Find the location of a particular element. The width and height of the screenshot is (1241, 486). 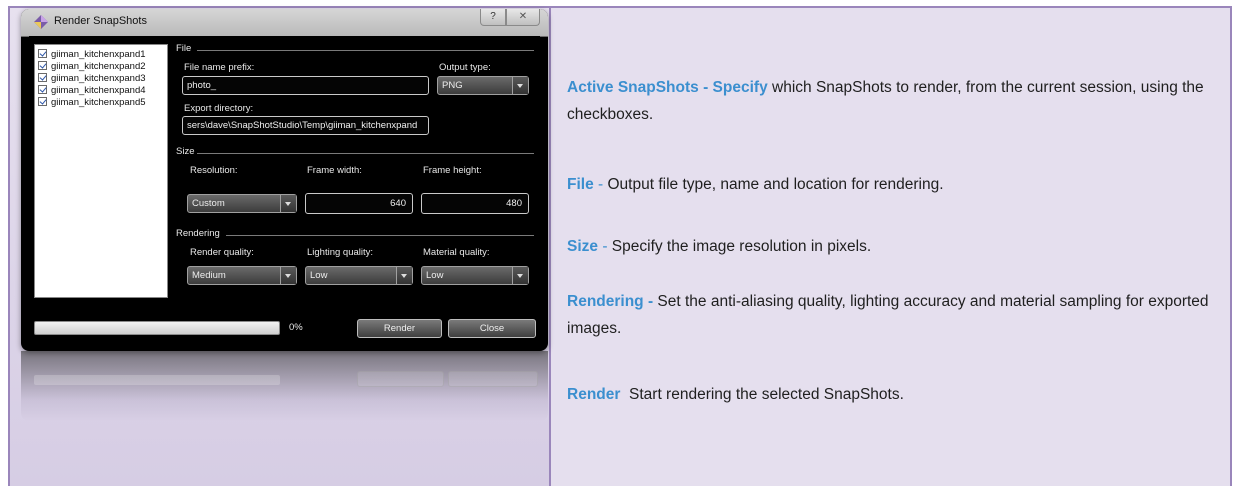

desc-text: Specify the image resolution in pixels. is located at coordinates (741, 246).